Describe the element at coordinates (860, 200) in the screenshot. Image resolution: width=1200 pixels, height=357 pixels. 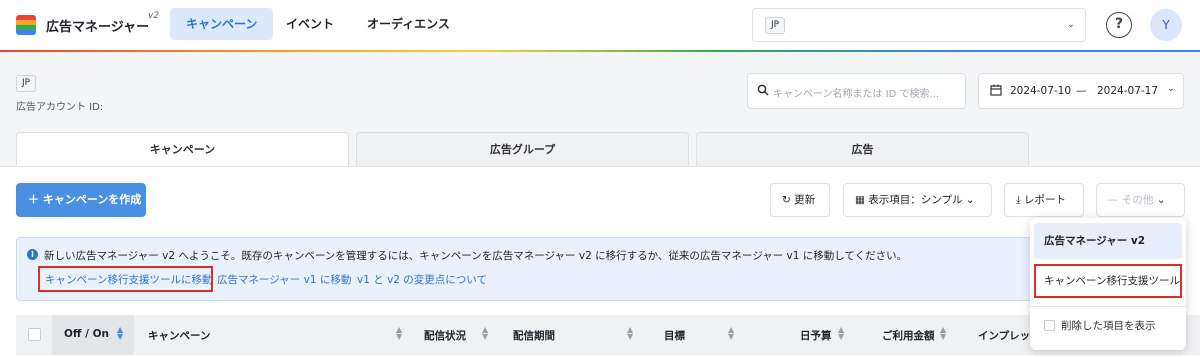
I see `table-icon: ▦` at that location.